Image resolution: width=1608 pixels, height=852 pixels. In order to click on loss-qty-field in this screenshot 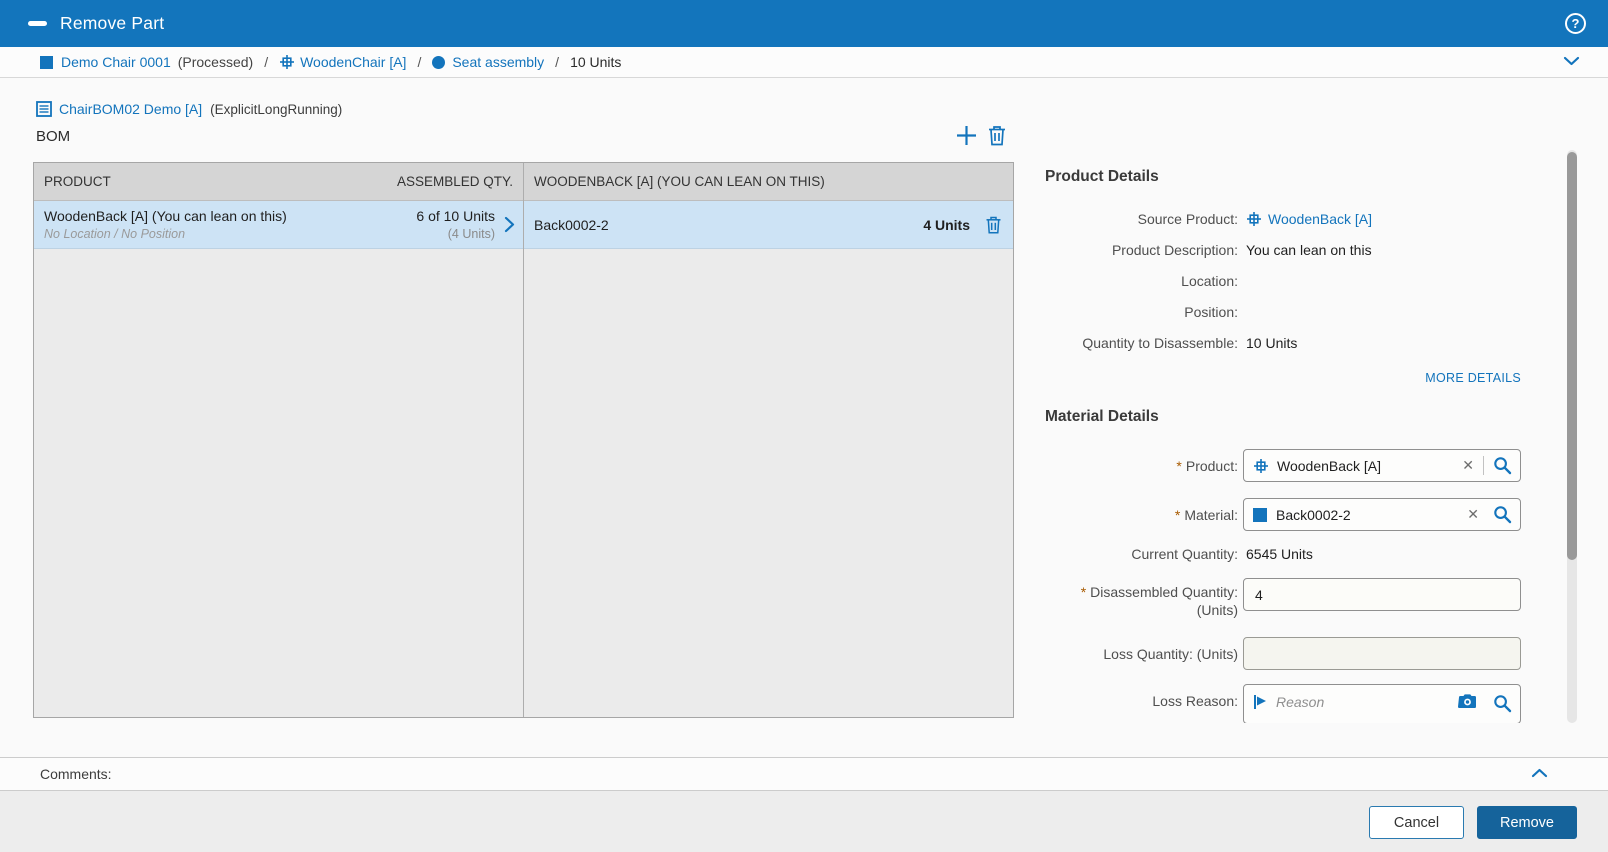, I will do `click(1382, 653)`.